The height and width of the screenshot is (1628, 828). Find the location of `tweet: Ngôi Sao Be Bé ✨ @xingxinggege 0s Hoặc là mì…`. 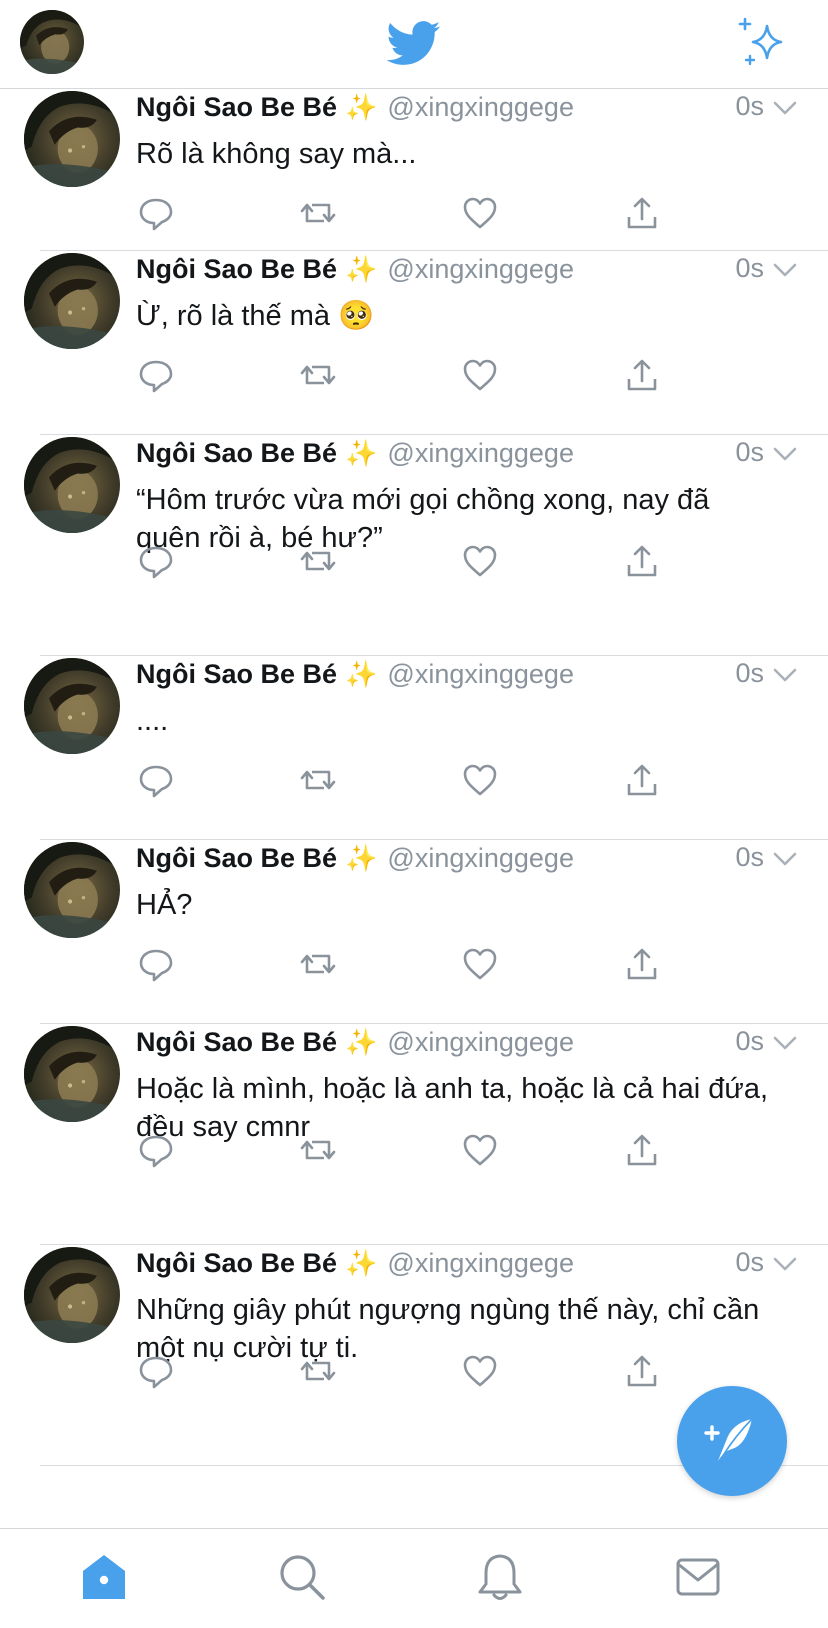

tweet: Ngôi Sao Be Bé ✨ @xingxinggege 0s Hoặc là mì… is located at coordinates (414, 1134).